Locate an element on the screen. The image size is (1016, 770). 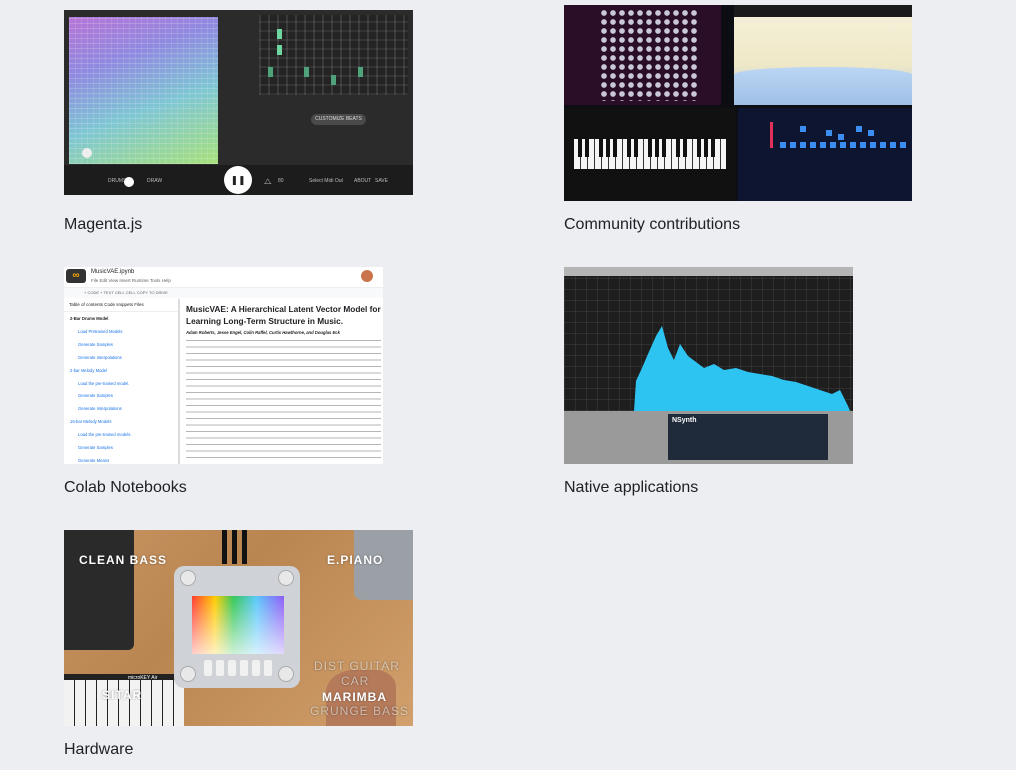
card-caption: Colab Notebooks is located at coordinates (125, 488).